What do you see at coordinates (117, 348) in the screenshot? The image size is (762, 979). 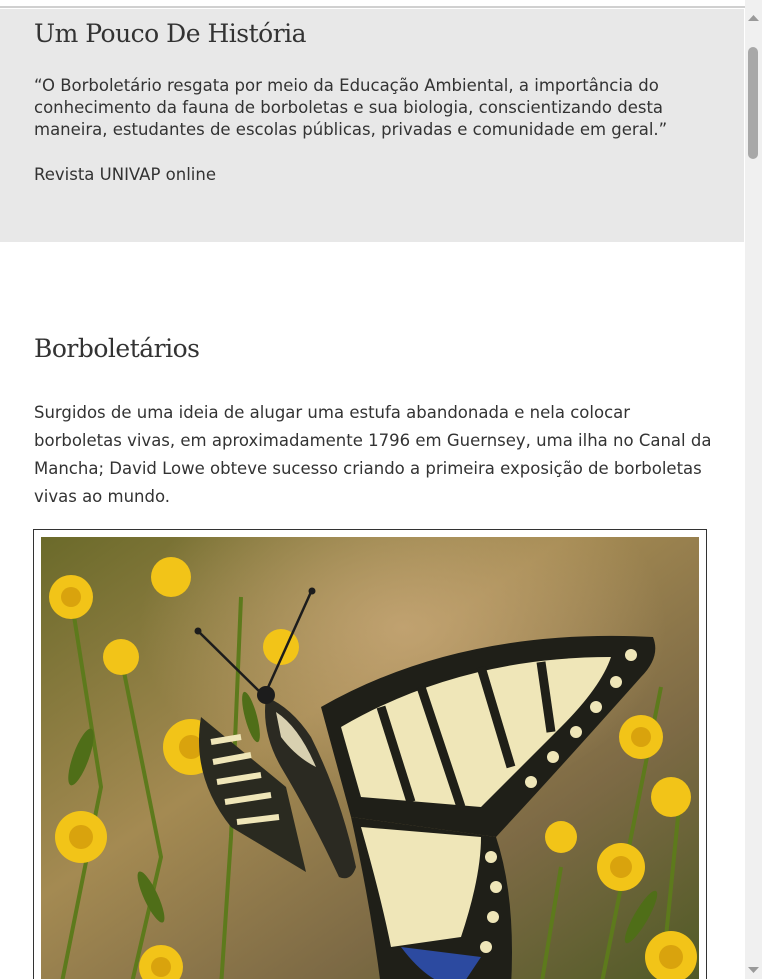 I see `borboletarios-title: Borboletários` at bounding box center [117, 348].